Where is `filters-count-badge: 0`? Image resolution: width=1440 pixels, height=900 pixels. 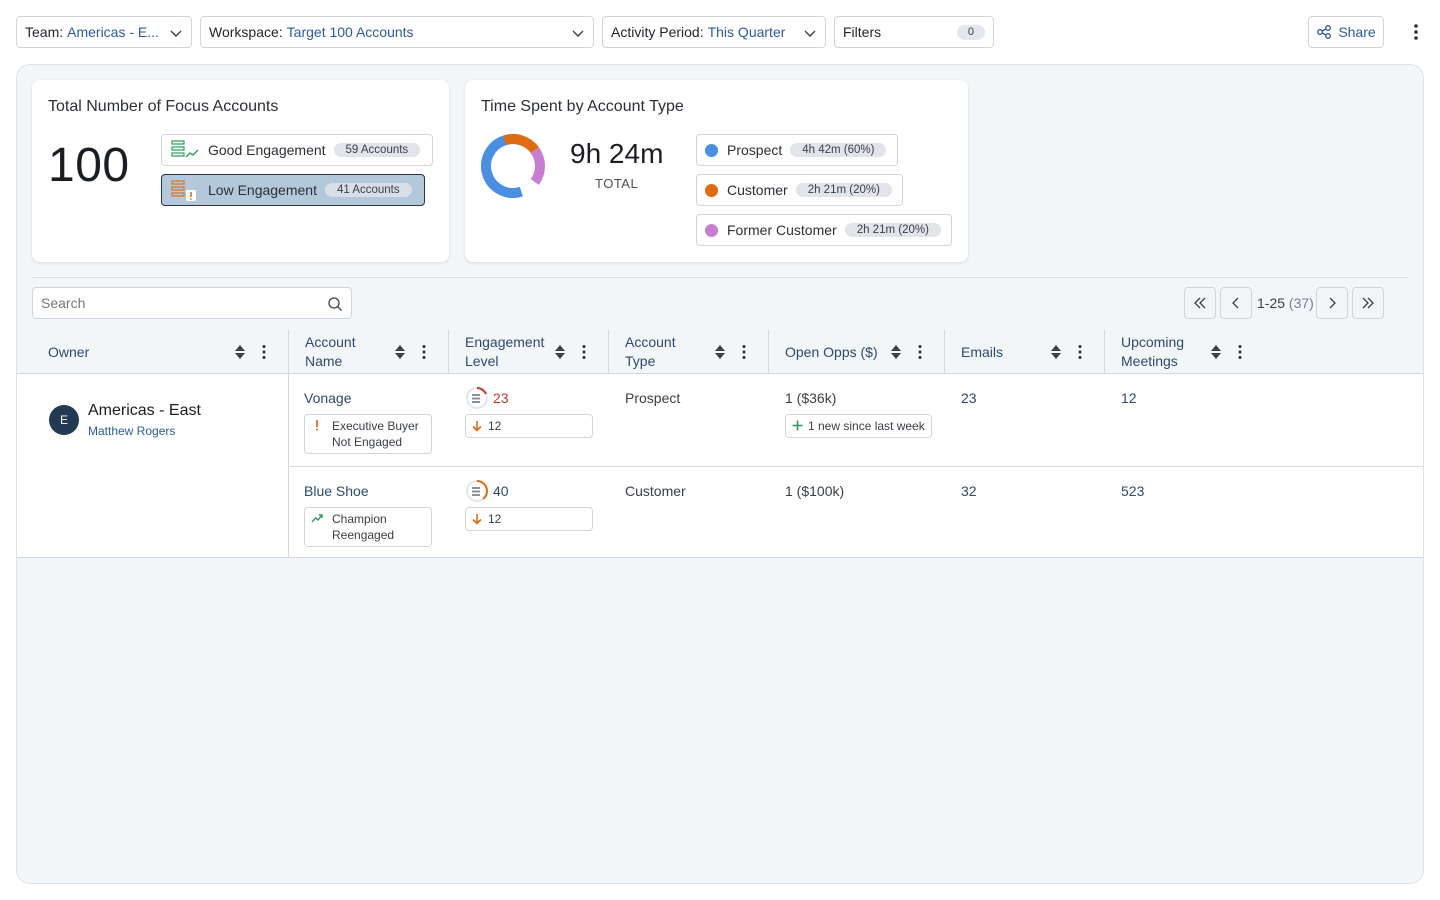 filters-count-badge: 0 is located at coordinates (970, 32).